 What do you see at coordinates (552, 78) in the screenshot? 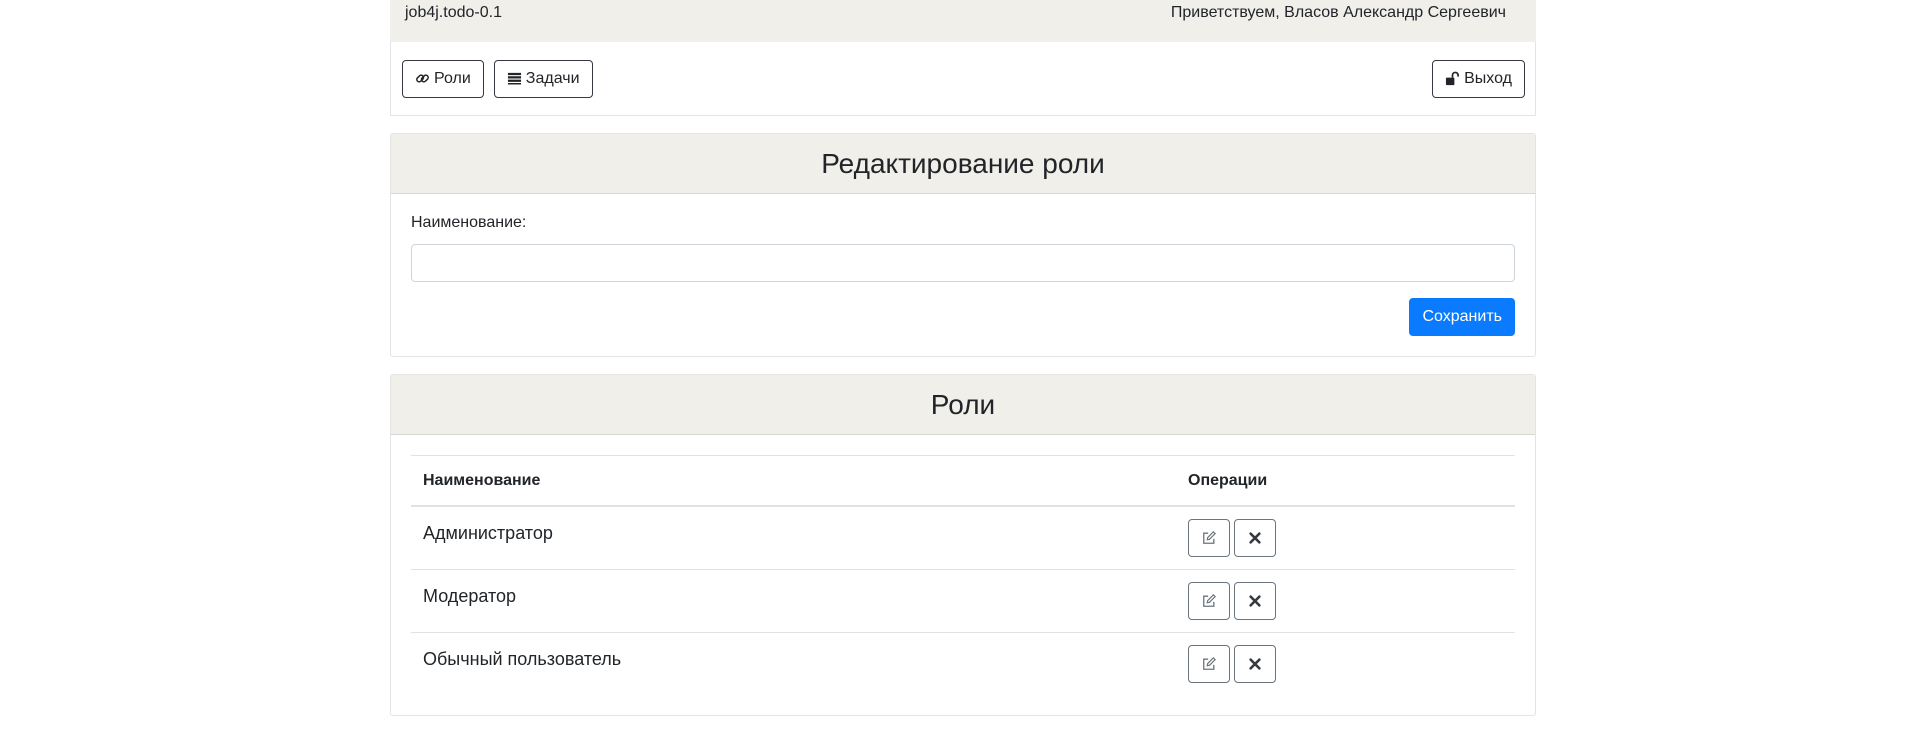
I see `tasks-nav-label: Задачи` at bounding box center [552, 78].